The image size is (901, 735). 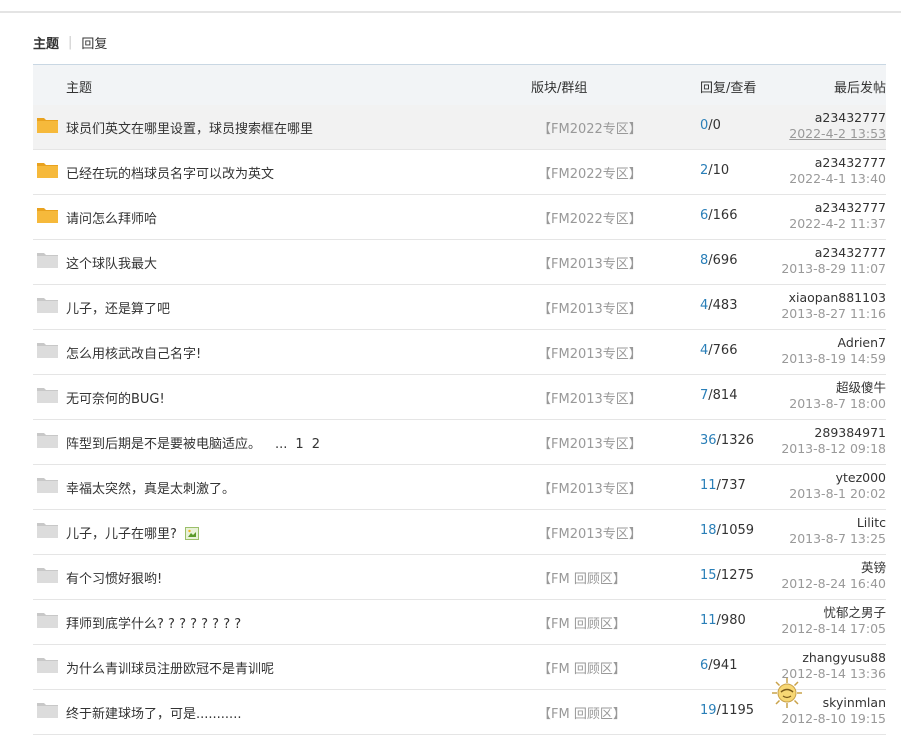 What do you see at coordinates (719, 170) in the screenshot?
I see `view-count: /10` at bounding box center [719, 170].